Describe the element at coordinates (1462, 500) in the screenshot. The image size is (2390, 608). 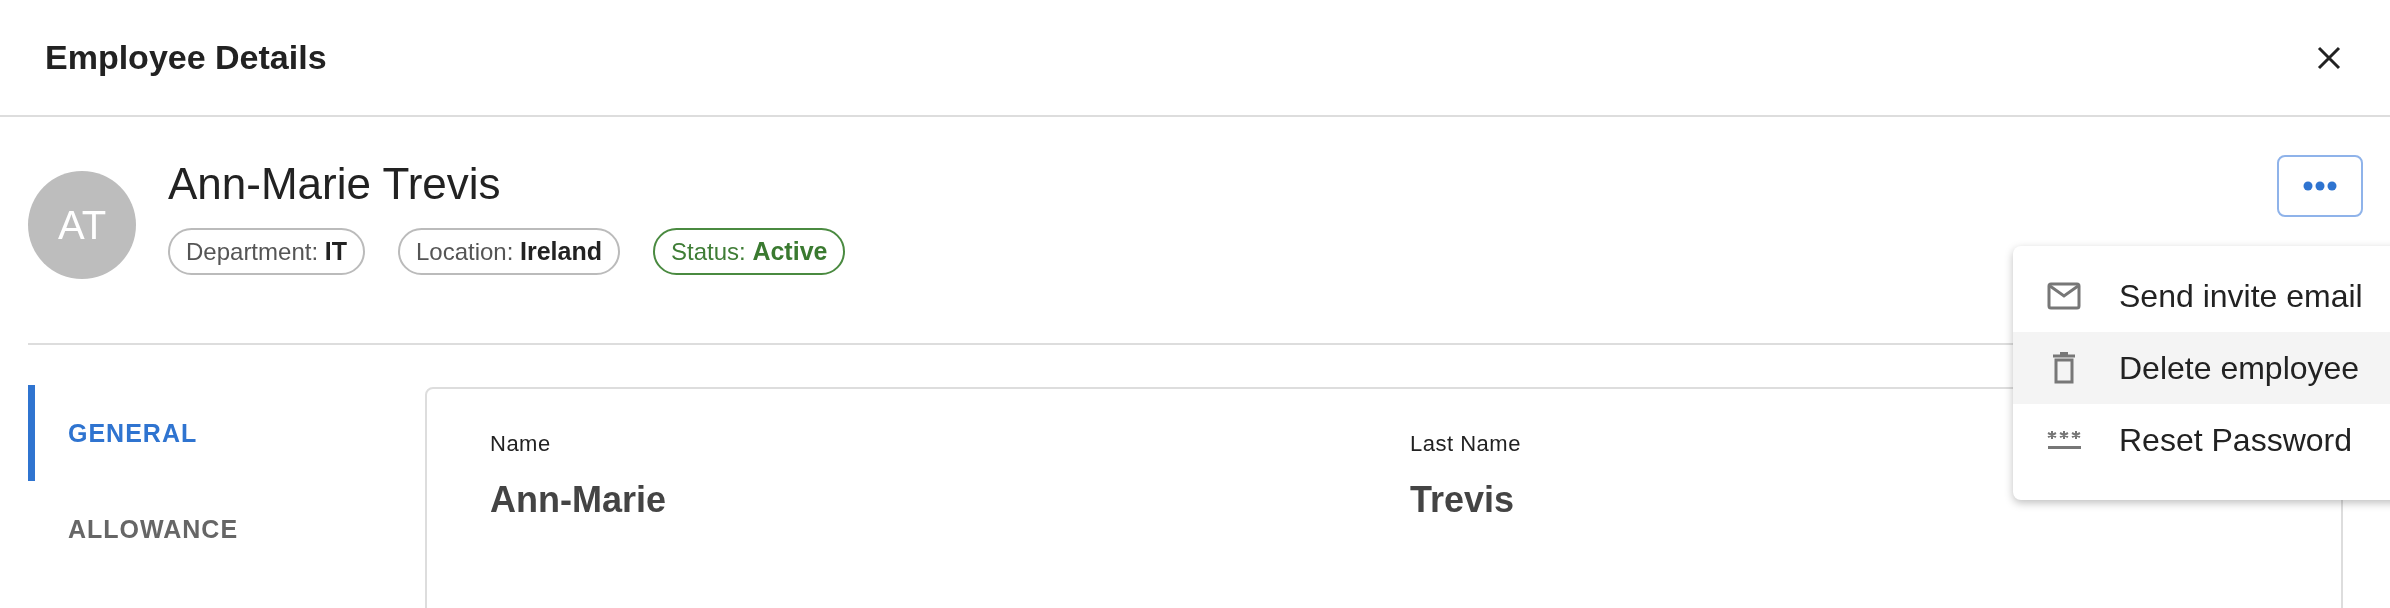
I see `field-value: Trevis` at that location.